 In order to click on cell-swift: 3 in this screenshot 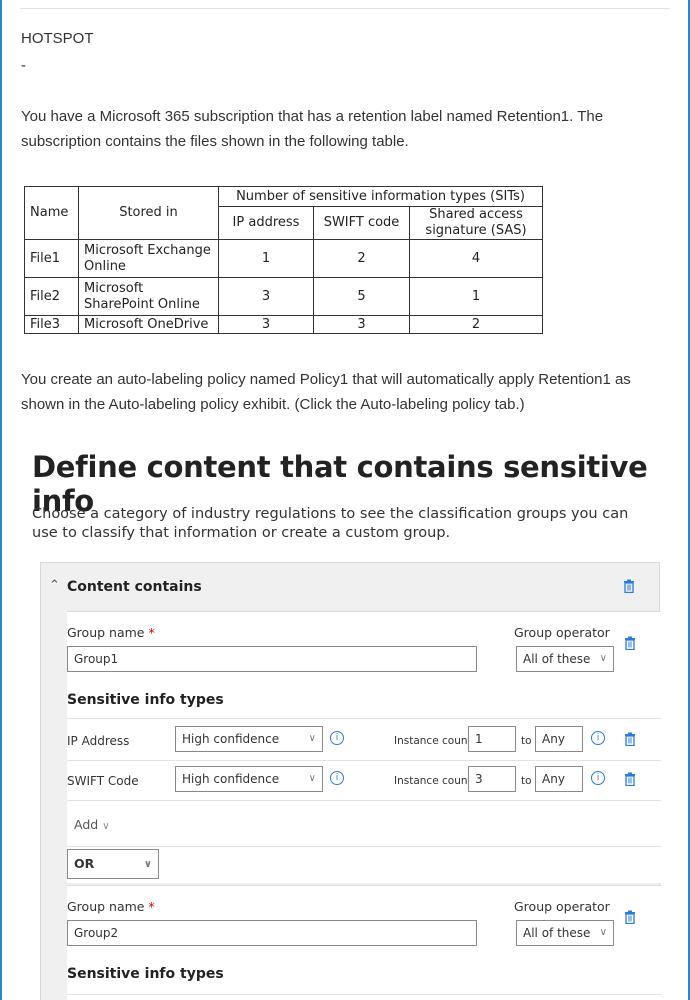, I will do `click(361, 324)`.